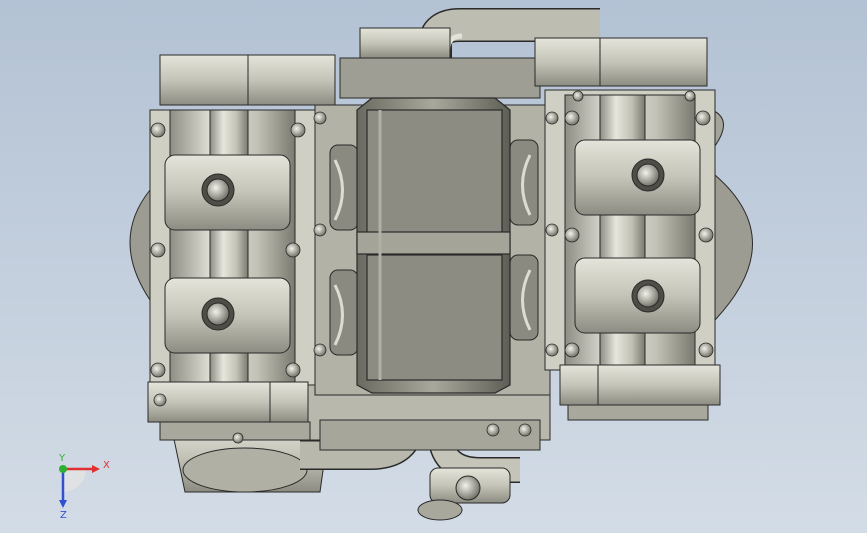 The image size is (867, 533). What do you see at coordinates (96, 469) in the screenshot?
I see `x-axis-arrowhead-icon` at bounding box center [96, 469].